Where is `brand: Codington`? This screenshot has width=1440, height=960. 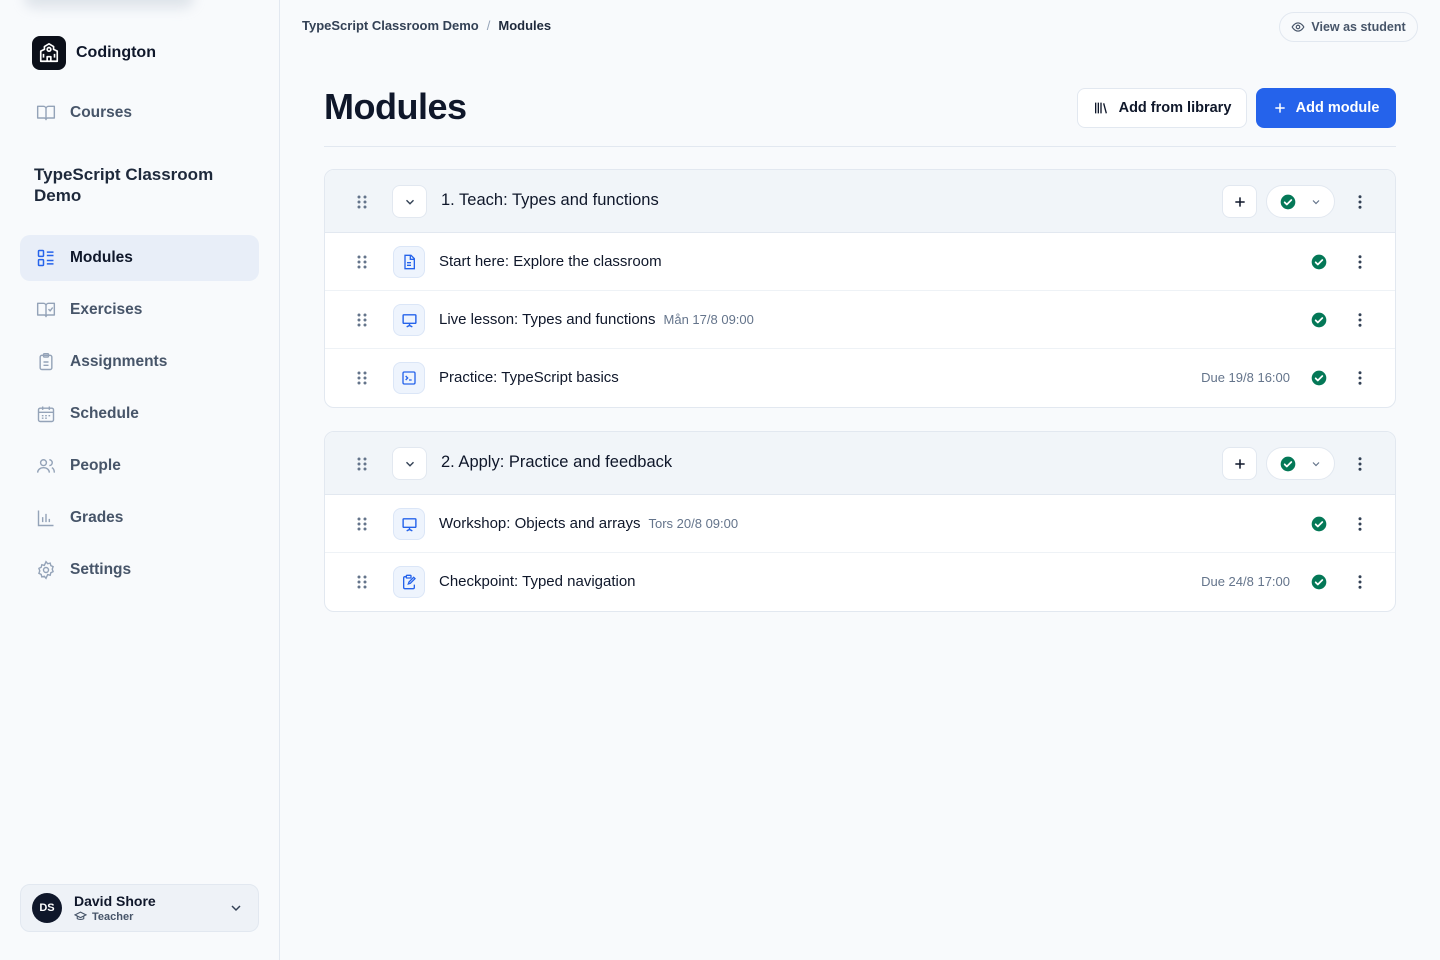 brand: Codington is located at coordinates (94, 53).